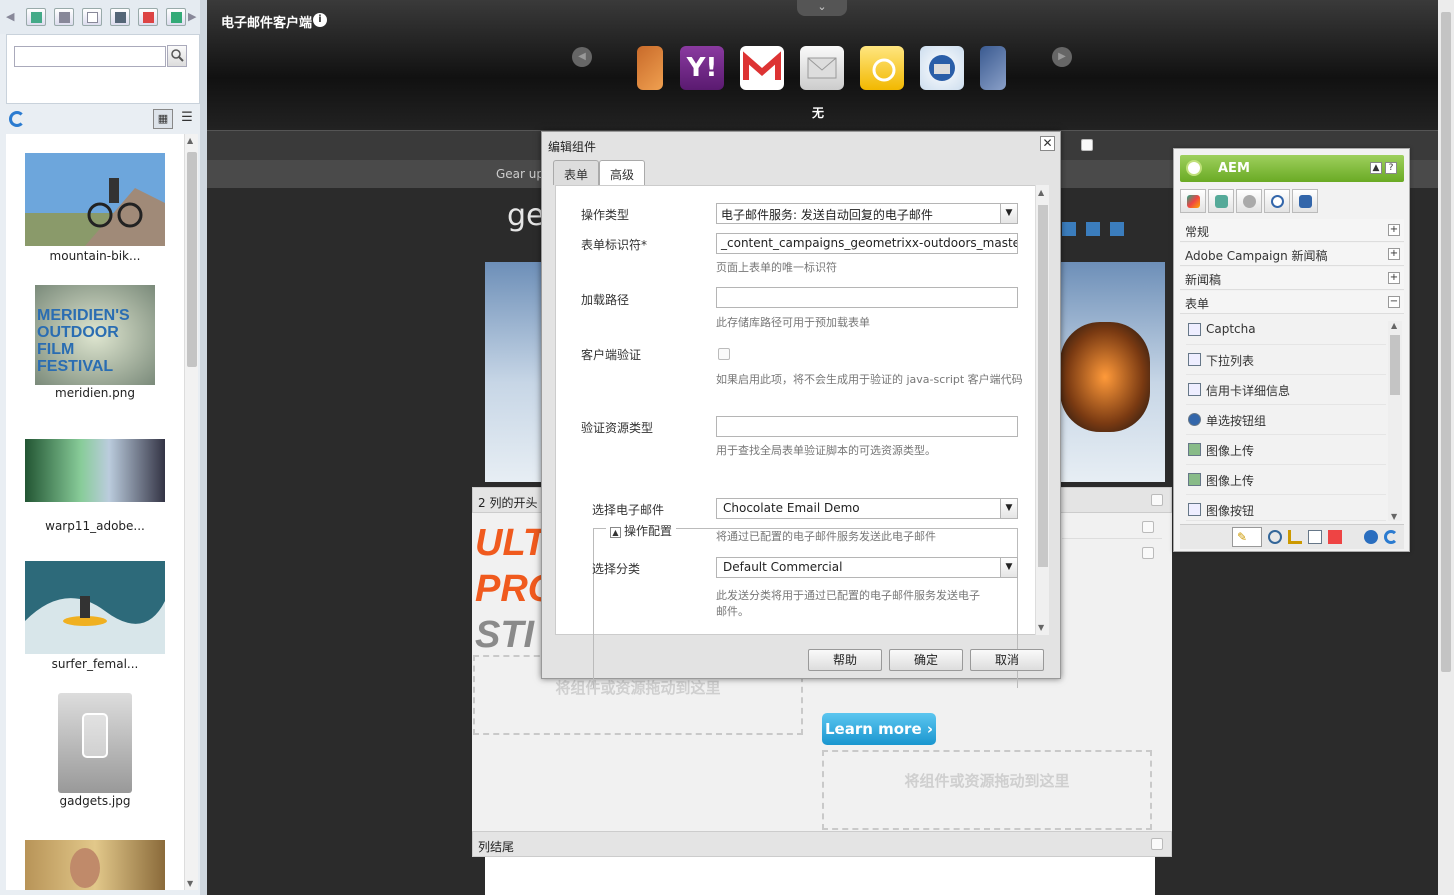 The width and height of the screenshot is (1454, 895). Describe the element at coordinates (762, 68) in the screenshot. I see `gmail-icon` at that location.